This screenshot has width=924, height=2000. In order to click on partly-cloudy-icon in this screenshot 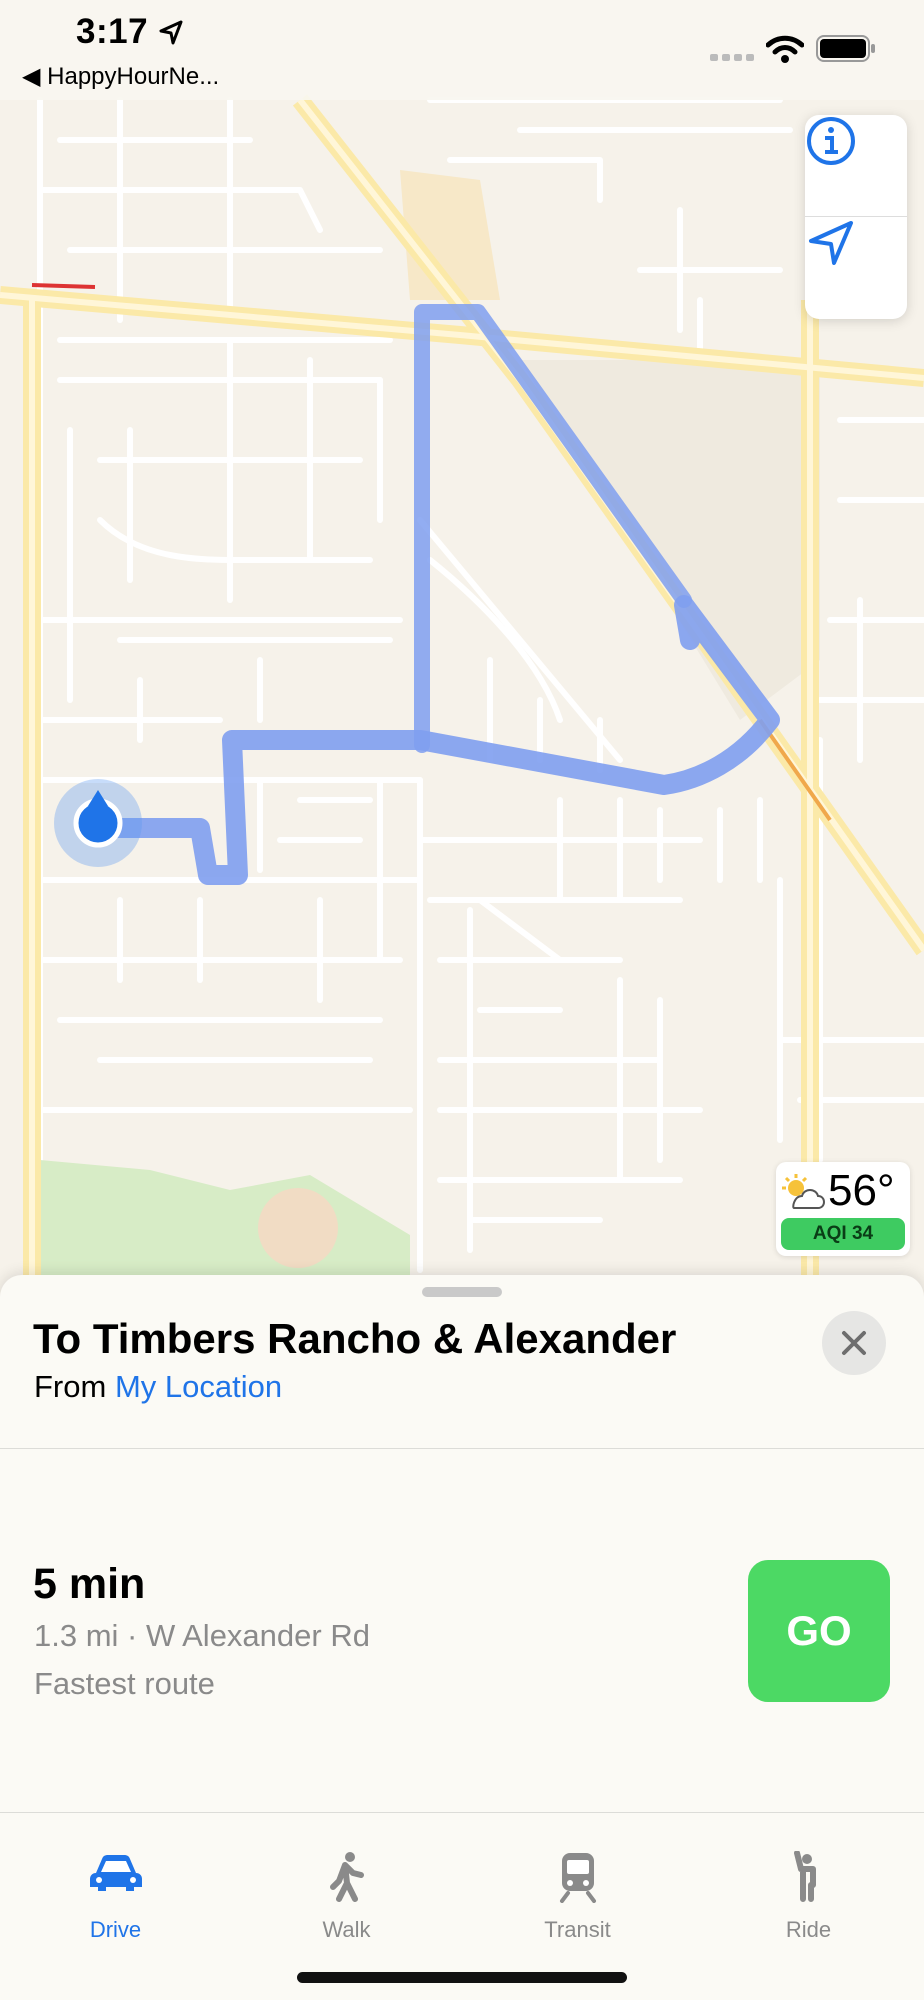, I will do `click(803, 1191)`.